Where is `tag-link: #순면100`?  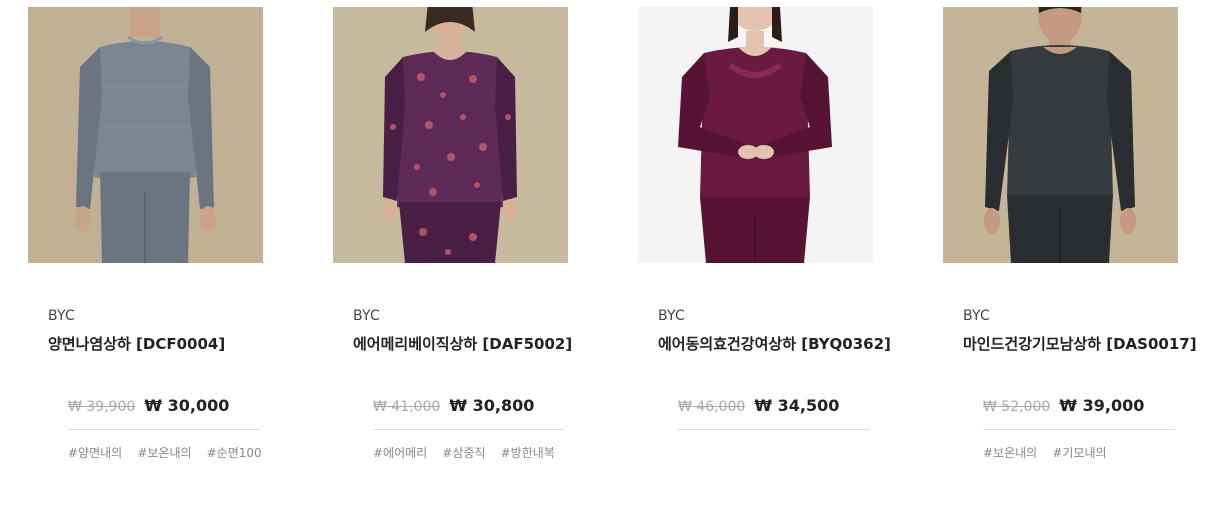 tag-link: #순면100 is located at coordinates (234, 453).